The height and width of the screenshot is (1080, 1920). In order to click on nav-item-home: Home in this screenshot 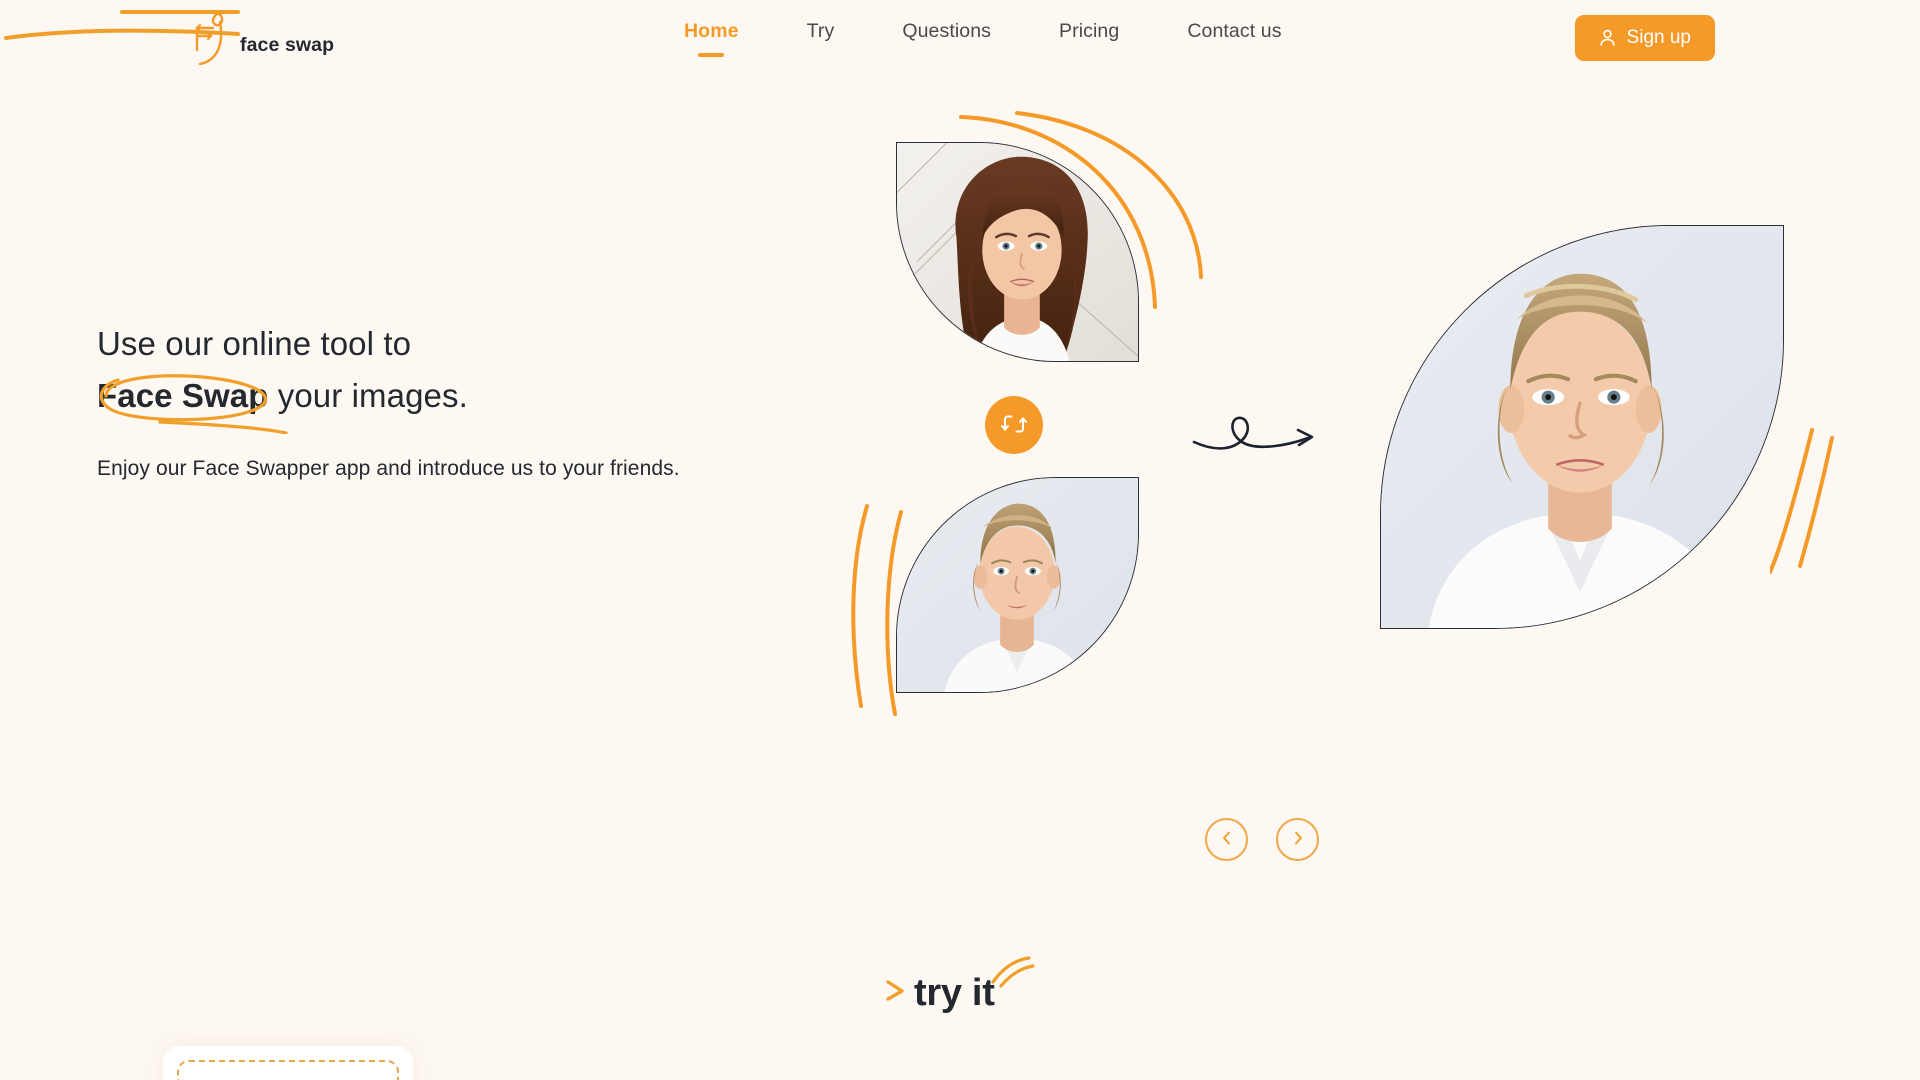, I will do `click(711, 38)`.